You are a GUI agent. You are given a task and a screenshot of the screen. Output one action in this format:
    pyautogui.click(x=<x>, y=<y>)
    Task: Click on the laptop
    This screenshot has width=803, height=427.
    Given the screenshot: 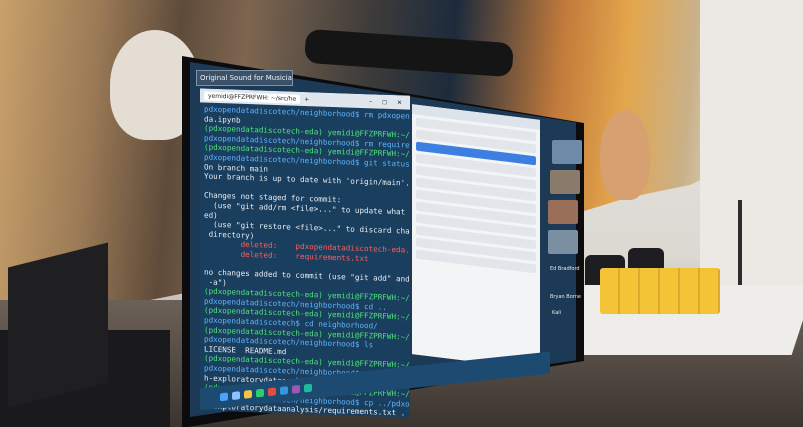 What is the action you would take?
    pyautogui.click(x=58, y=325)
    